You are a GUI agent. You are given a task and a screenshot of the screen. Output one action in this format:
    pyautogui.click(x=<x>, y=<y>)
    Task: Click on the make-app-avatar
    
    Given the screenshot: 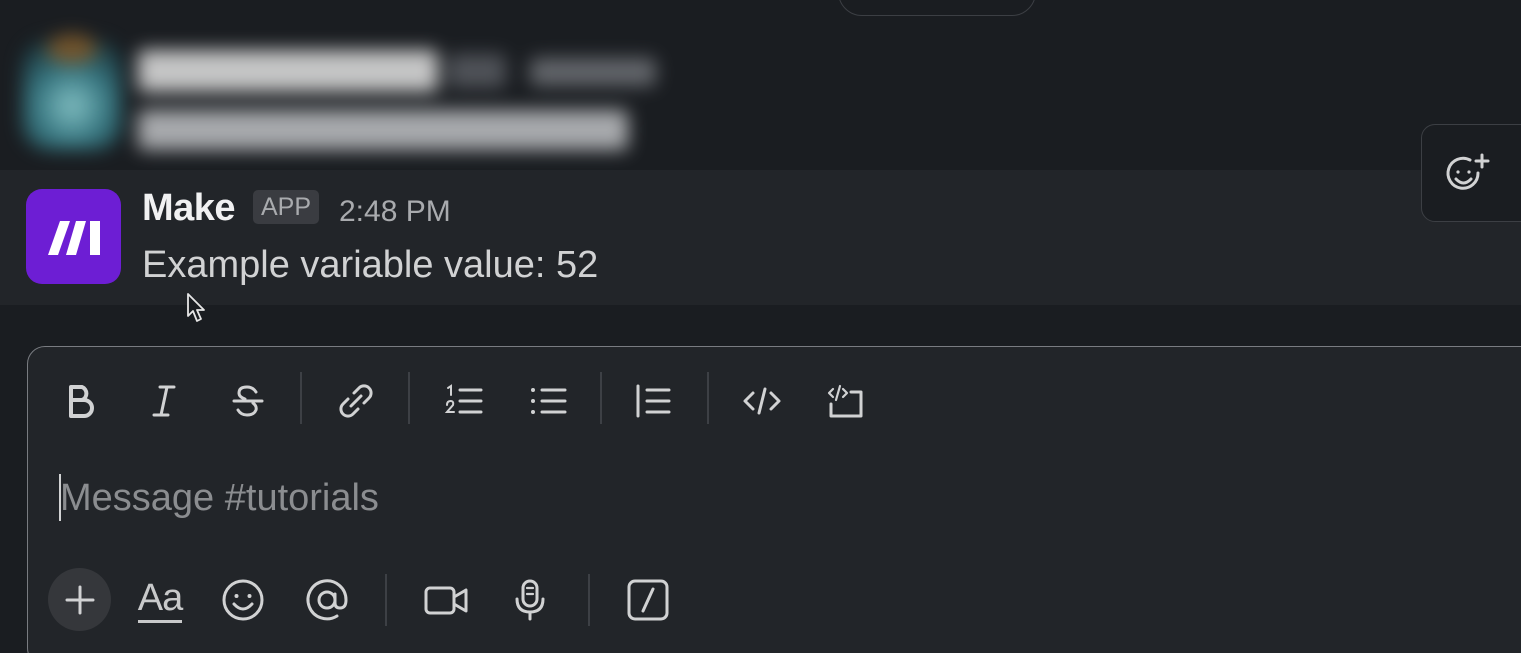 What is the action you would take?
    pyautogui.click(x=73, y=236)
    